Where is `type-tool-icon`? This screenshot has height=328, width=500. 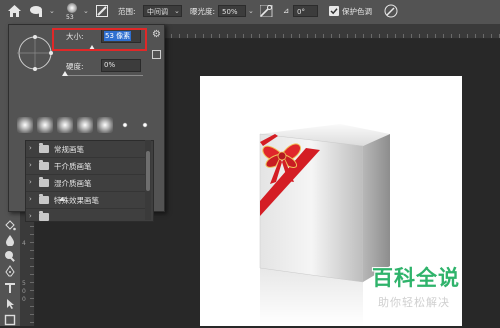 type-tool-icon is located at coordinates (10, 288).